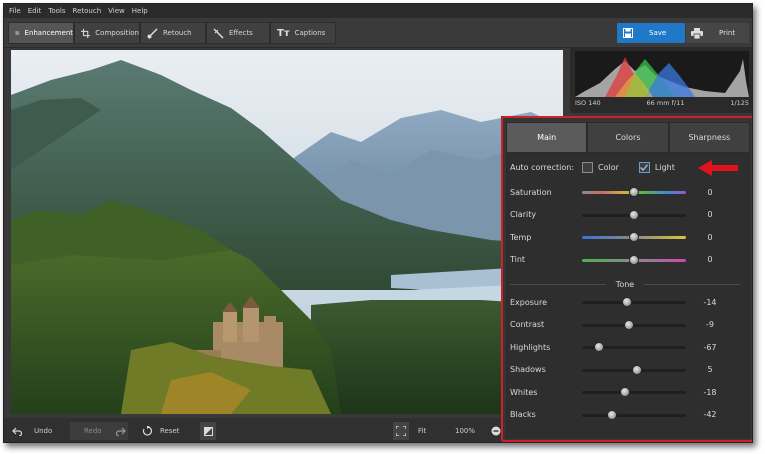 The image size is (765, 454). I want to click on light-checkbox-label: Light, so click(664, 167).